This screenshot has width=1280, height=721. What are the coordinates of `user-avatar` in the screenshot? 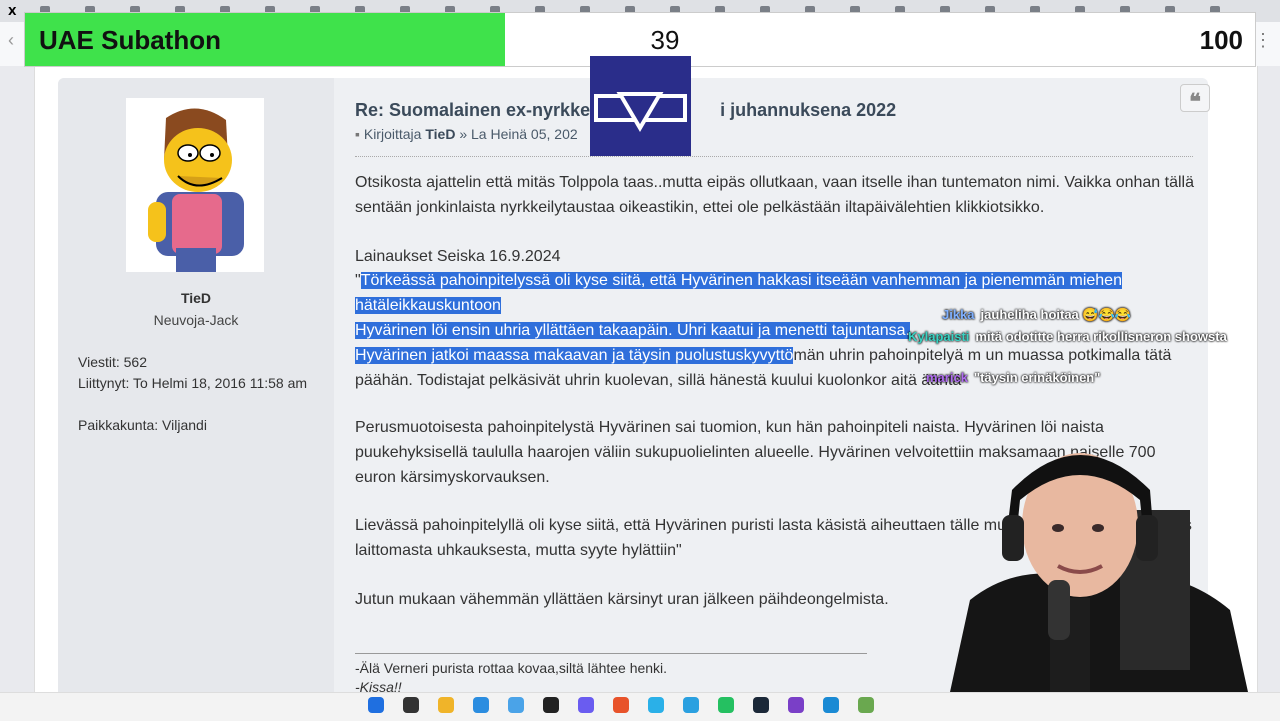 It's located at (195, 185).